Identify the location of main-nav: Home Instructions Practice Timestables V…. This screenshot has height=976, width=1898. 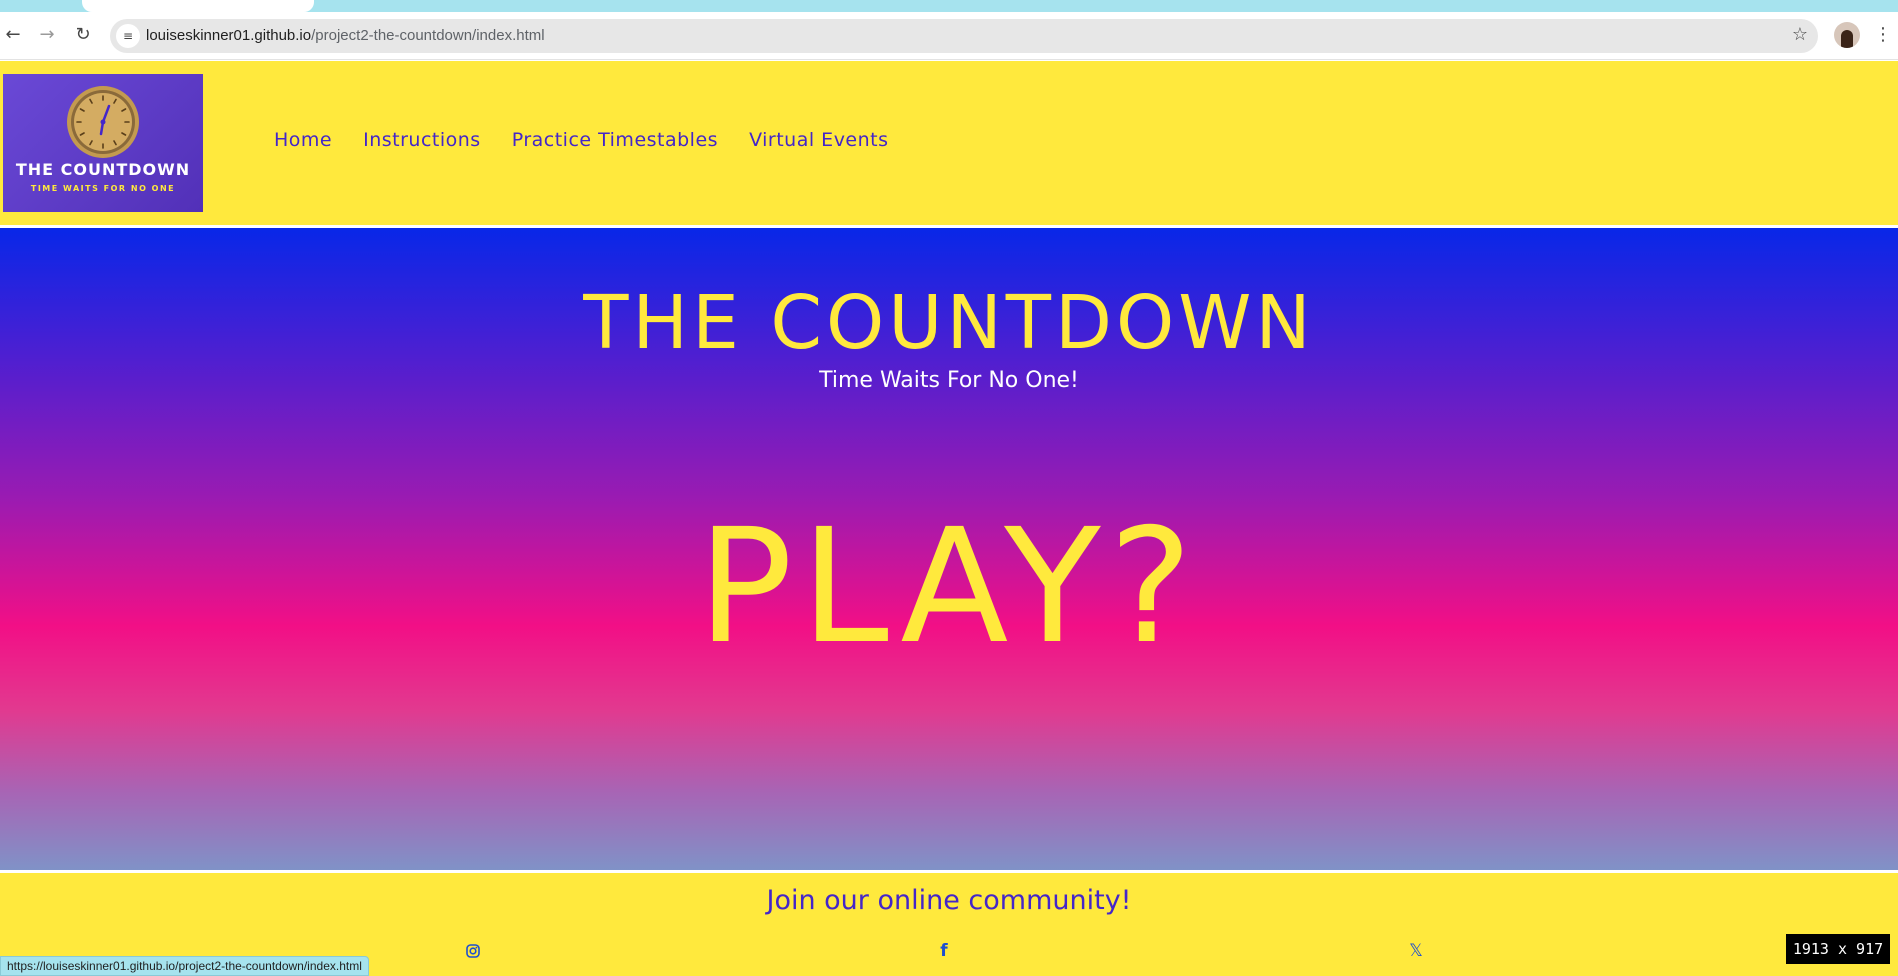
(581, 140).